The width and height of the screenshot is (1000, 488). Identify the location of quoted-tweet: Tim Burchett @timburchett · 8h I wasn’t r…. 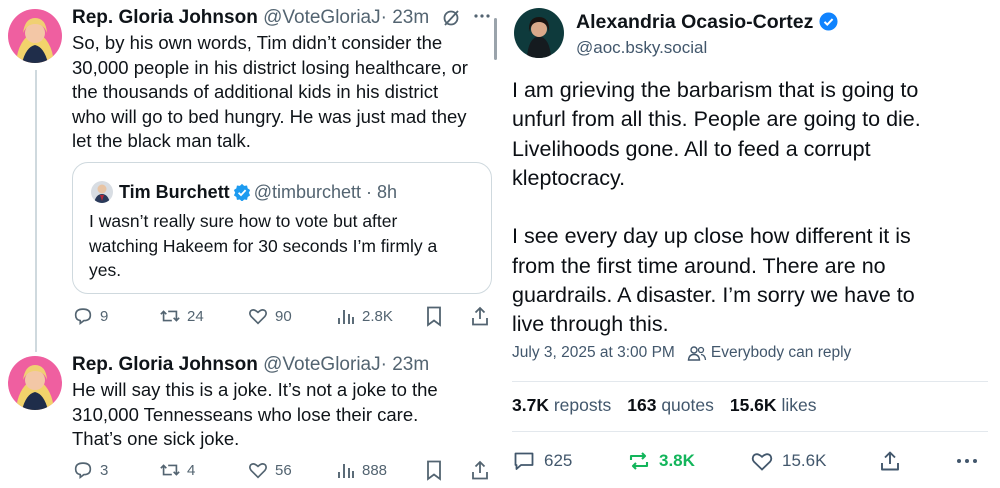
(282, 228).